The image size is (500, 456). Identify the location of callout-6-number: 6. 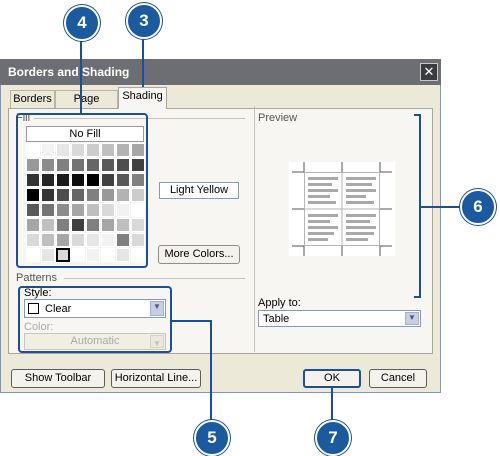
(478, 206).